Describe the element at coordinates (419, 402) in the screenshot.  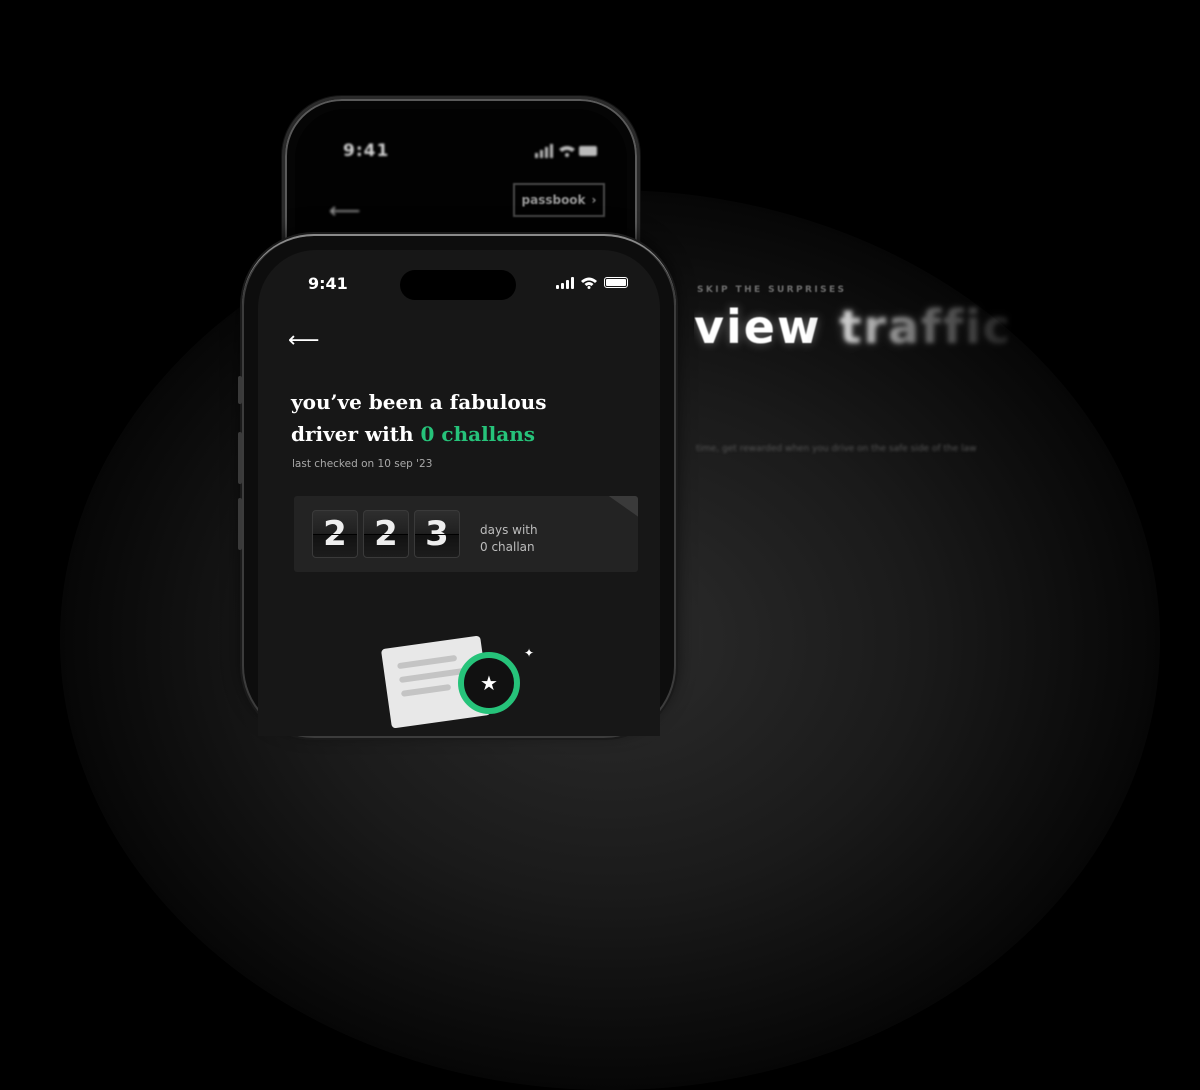
I see `headline-line-1: you’ve been a fabulous` at that location.